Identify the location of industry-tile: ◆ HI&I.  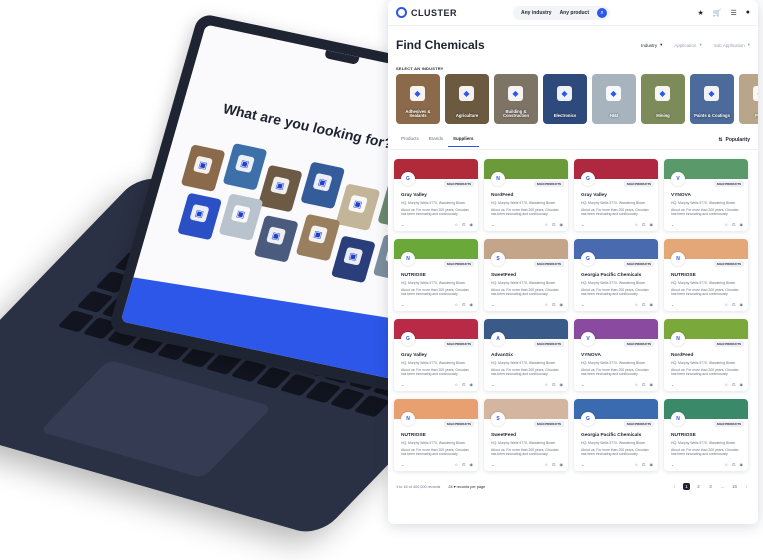
(614, 99).